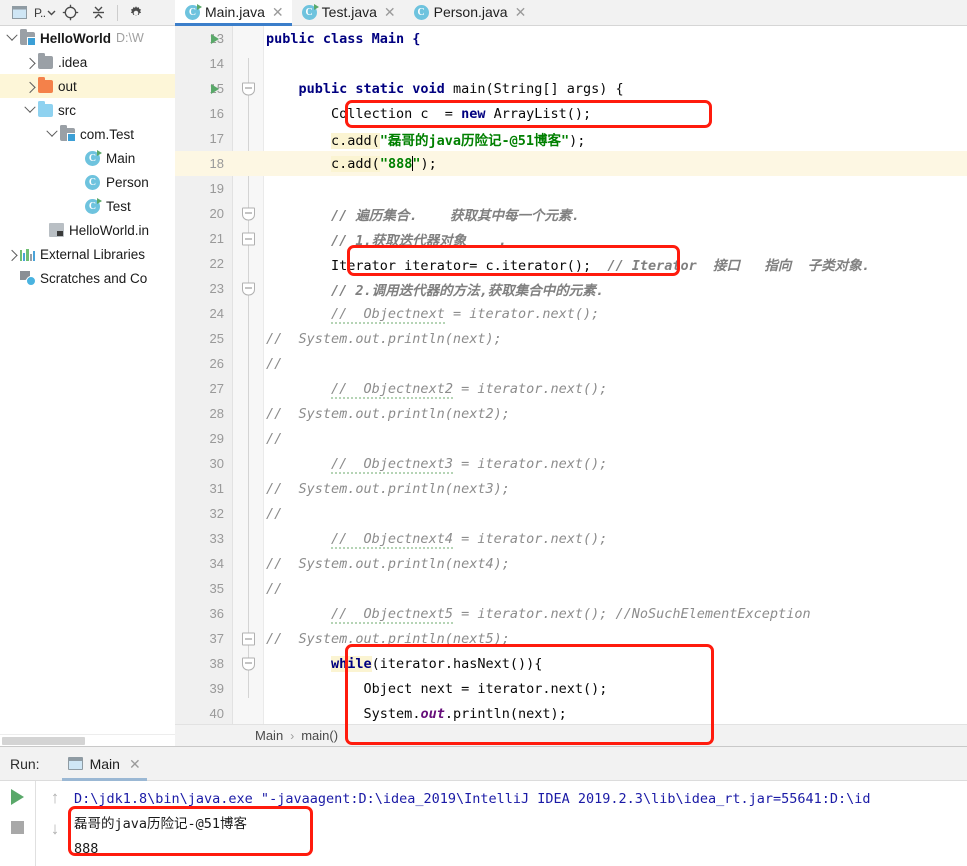 This screenshot has width=967, height=866. What do you see at coordinates (571, 38) in the screenshot?
I see `code-line: 13 public class Main {` at bounding box center [571, 38].